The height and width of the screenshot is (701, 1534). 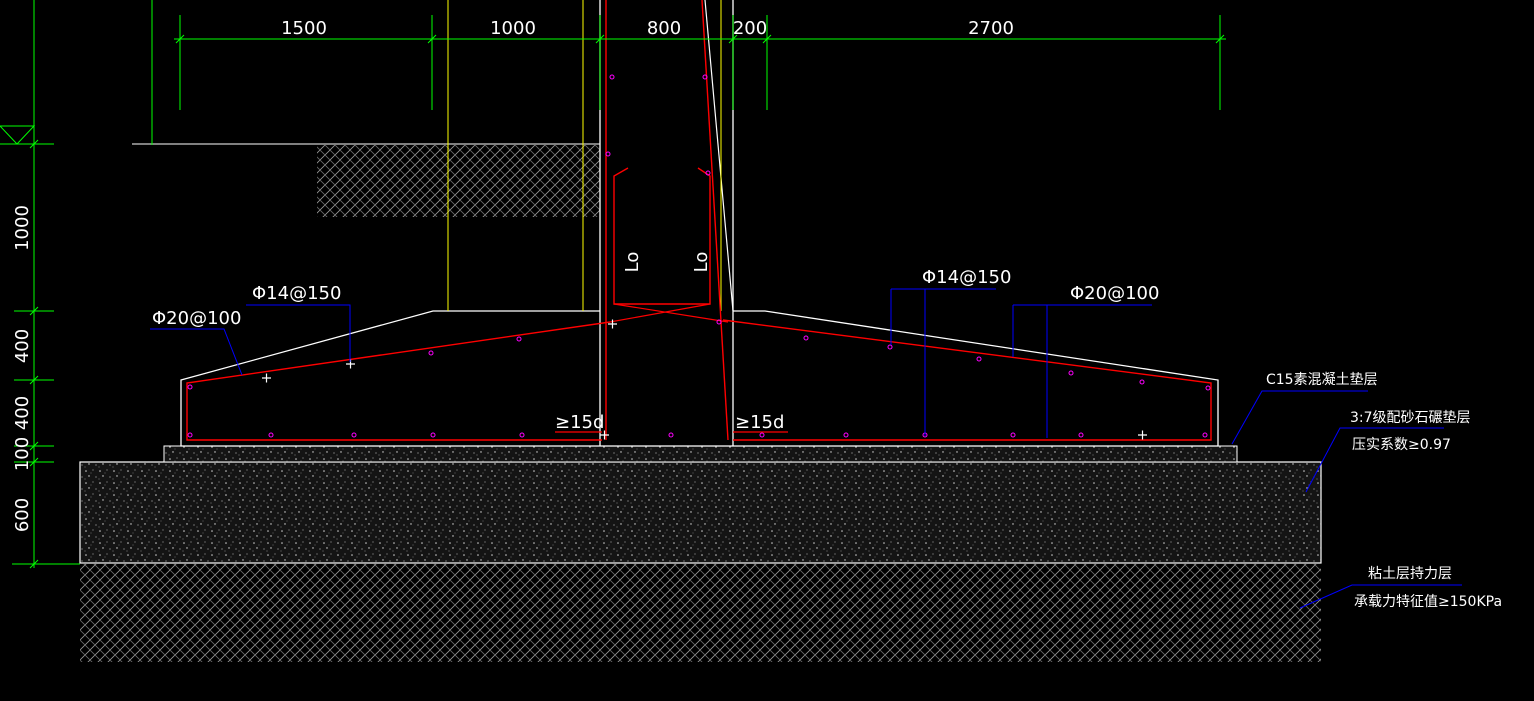 I want to click on bearing-soil-hatch, so click(x=700, y=613).